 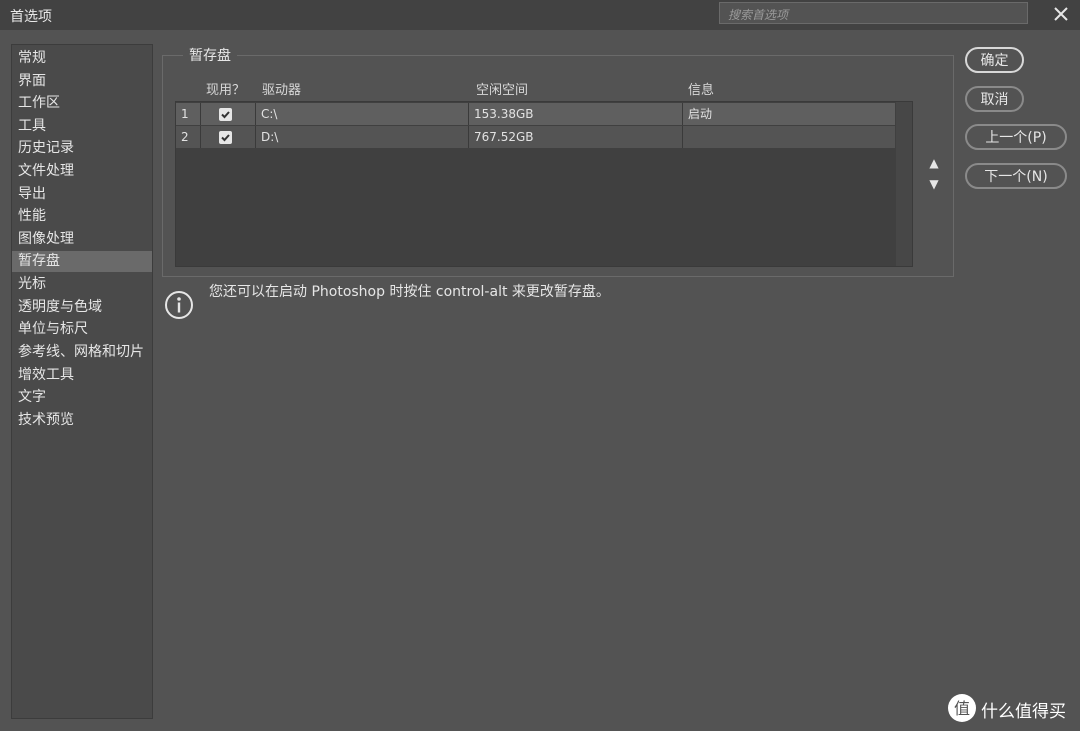 I want to click on info-icon, so click(x=179, y=305).